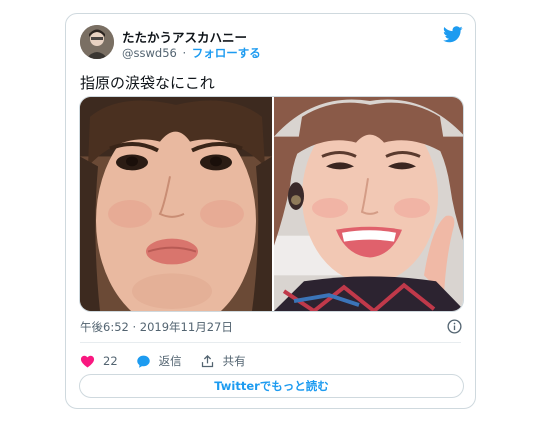  I want to click on author-display-name: たたかうアスカハニー, so click(184, 36).